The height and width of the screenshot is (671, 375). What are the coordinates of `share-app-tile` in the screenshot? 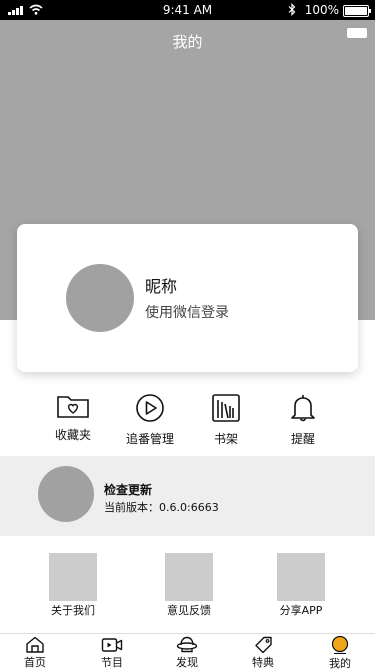 It's located at (301, 577).